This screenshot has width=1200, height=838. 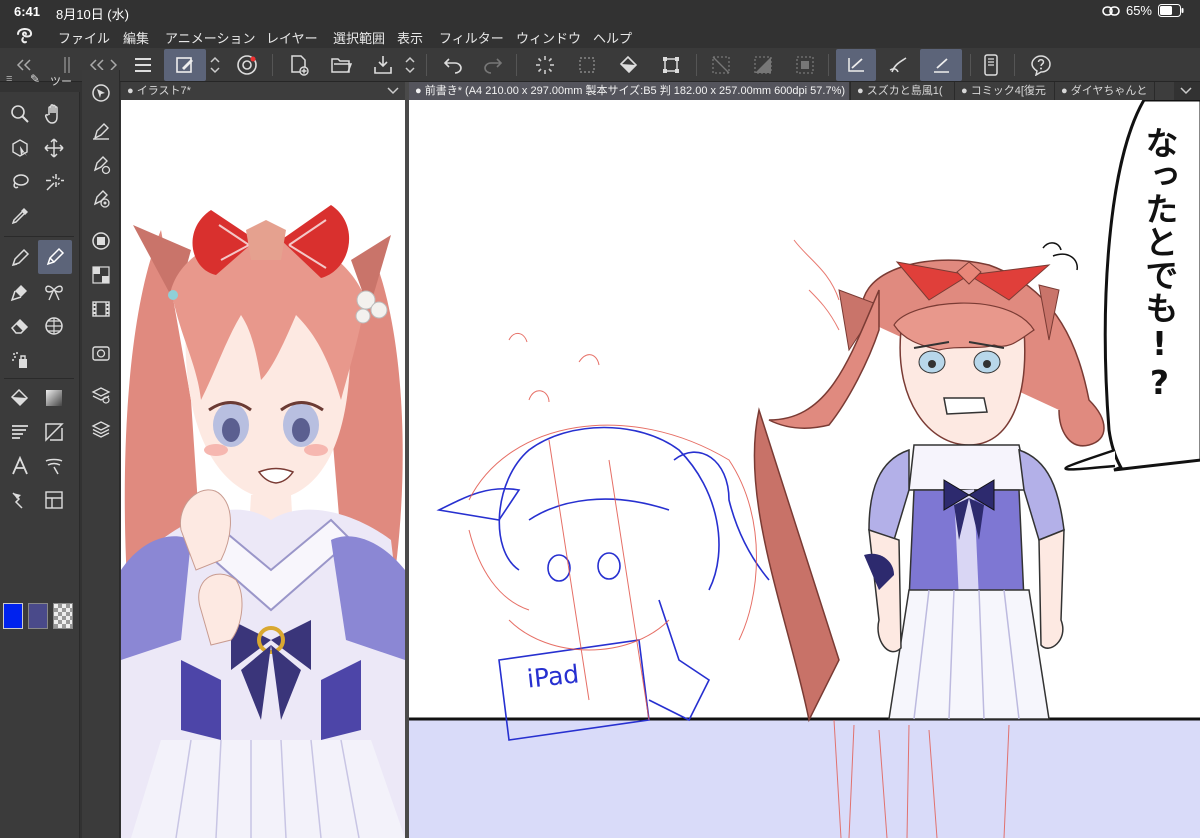 I want to click on menu-filter: フィルター, so click(x=471, y=37).